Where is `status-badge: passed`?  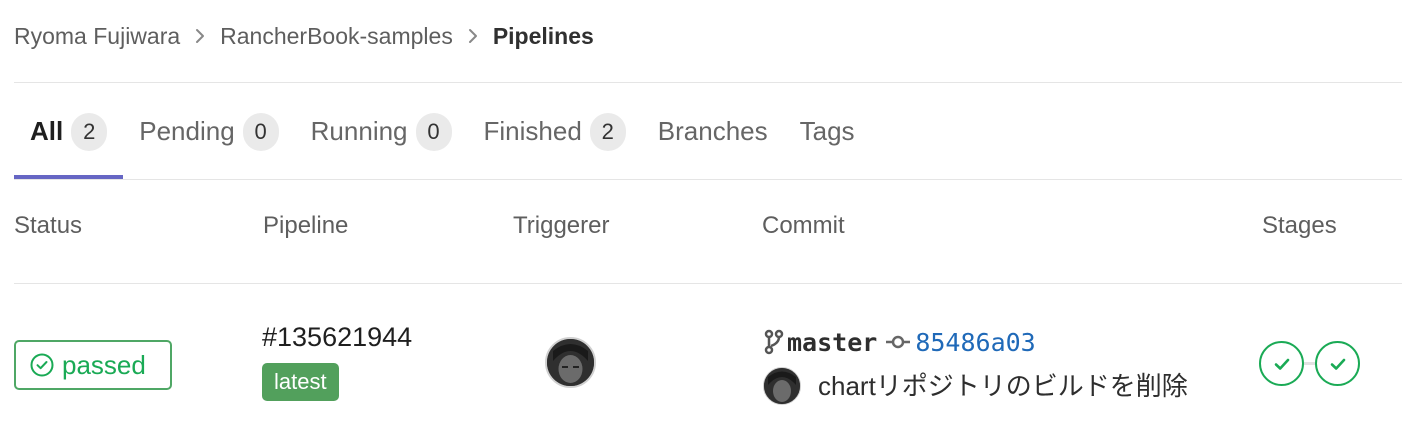 status-badge: passed is located at coordinates (93, 365).